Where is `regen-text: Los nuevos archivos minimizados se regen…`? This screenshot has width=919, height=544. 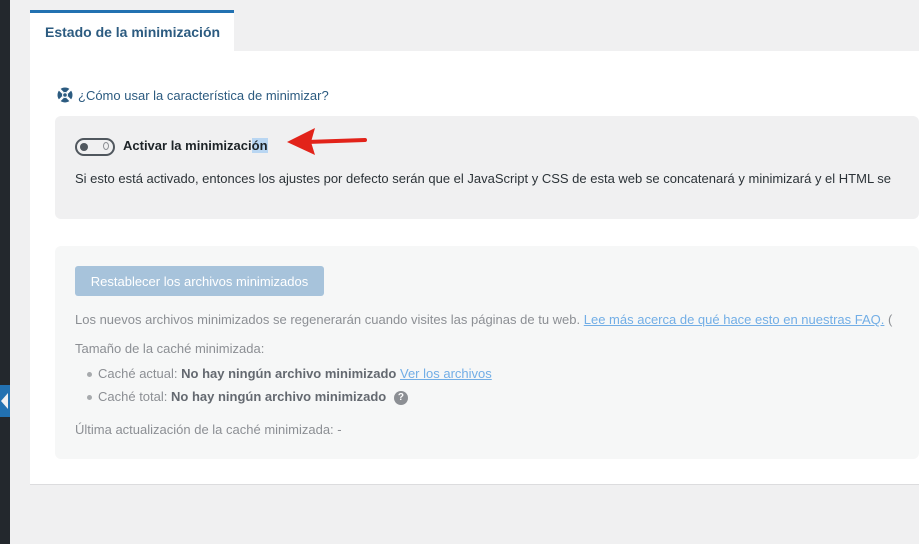
regen-text: Los nuevos archivos minimizados se regen… is located at coordinates (328, 319).